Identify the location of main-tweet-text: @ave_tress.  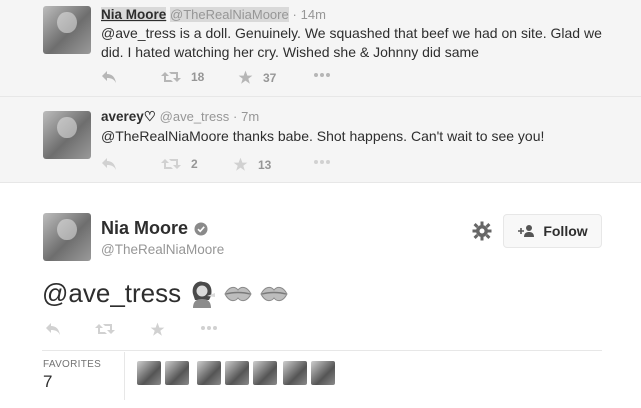
(165, 293).